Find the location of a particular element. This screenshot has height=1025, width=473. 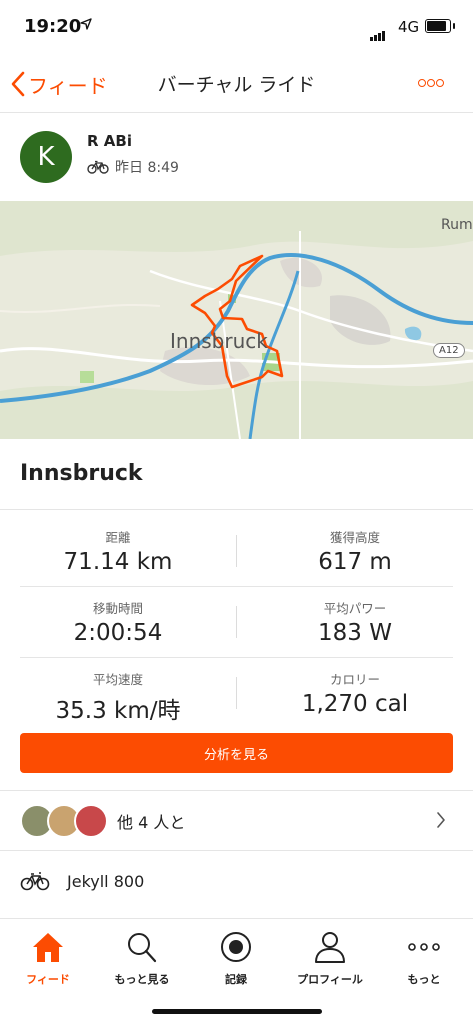

stat-label: 平均速度 is located at coordinates (117, 679).